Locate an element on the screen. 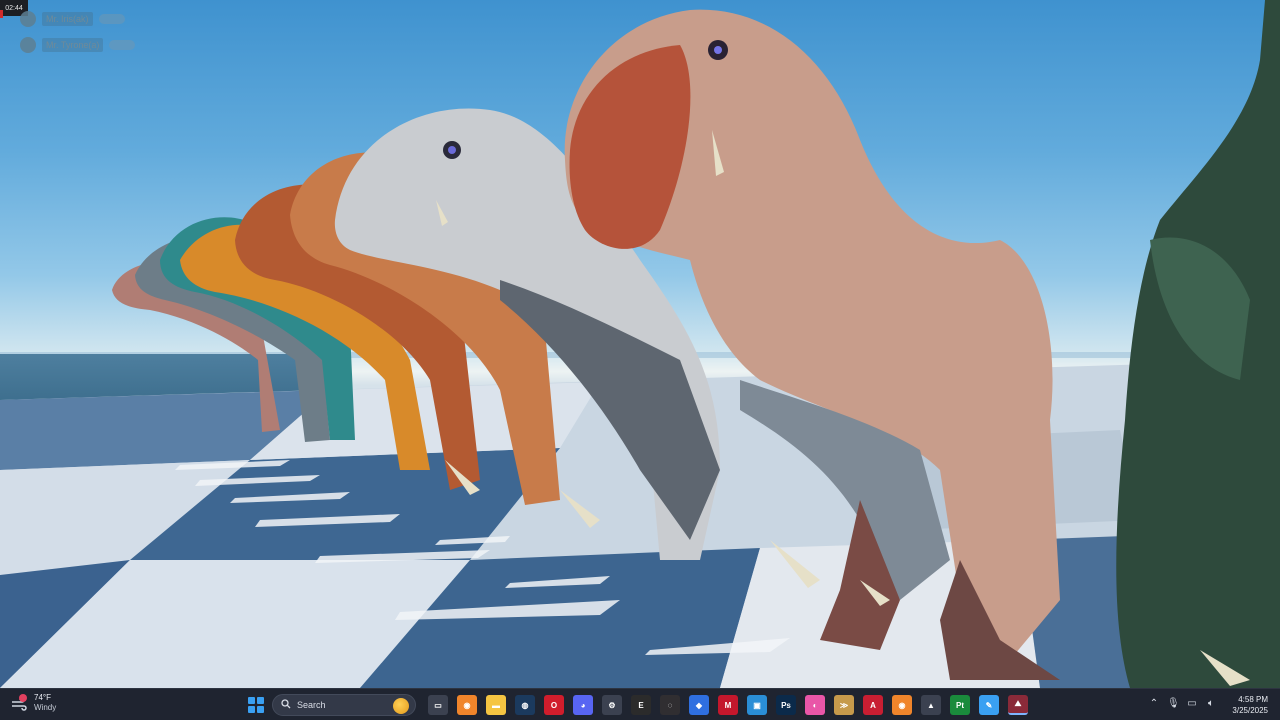 The width and height of the screenshot is (1280, 720). search-icon is located at coordinates (286, 705).